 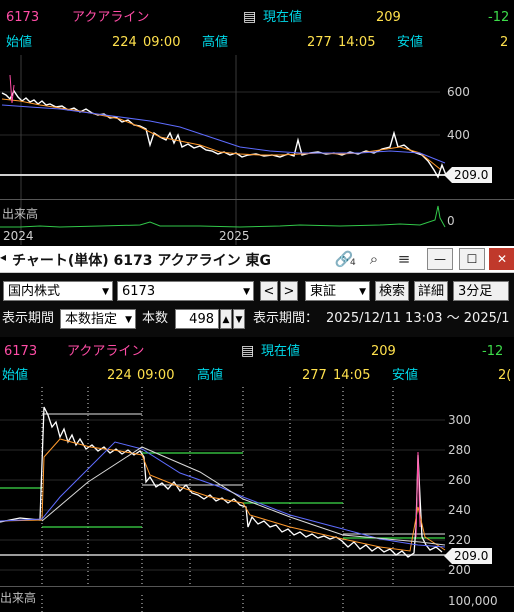 I want to click on period-label: 表示期間, so click(x=28, y=318).